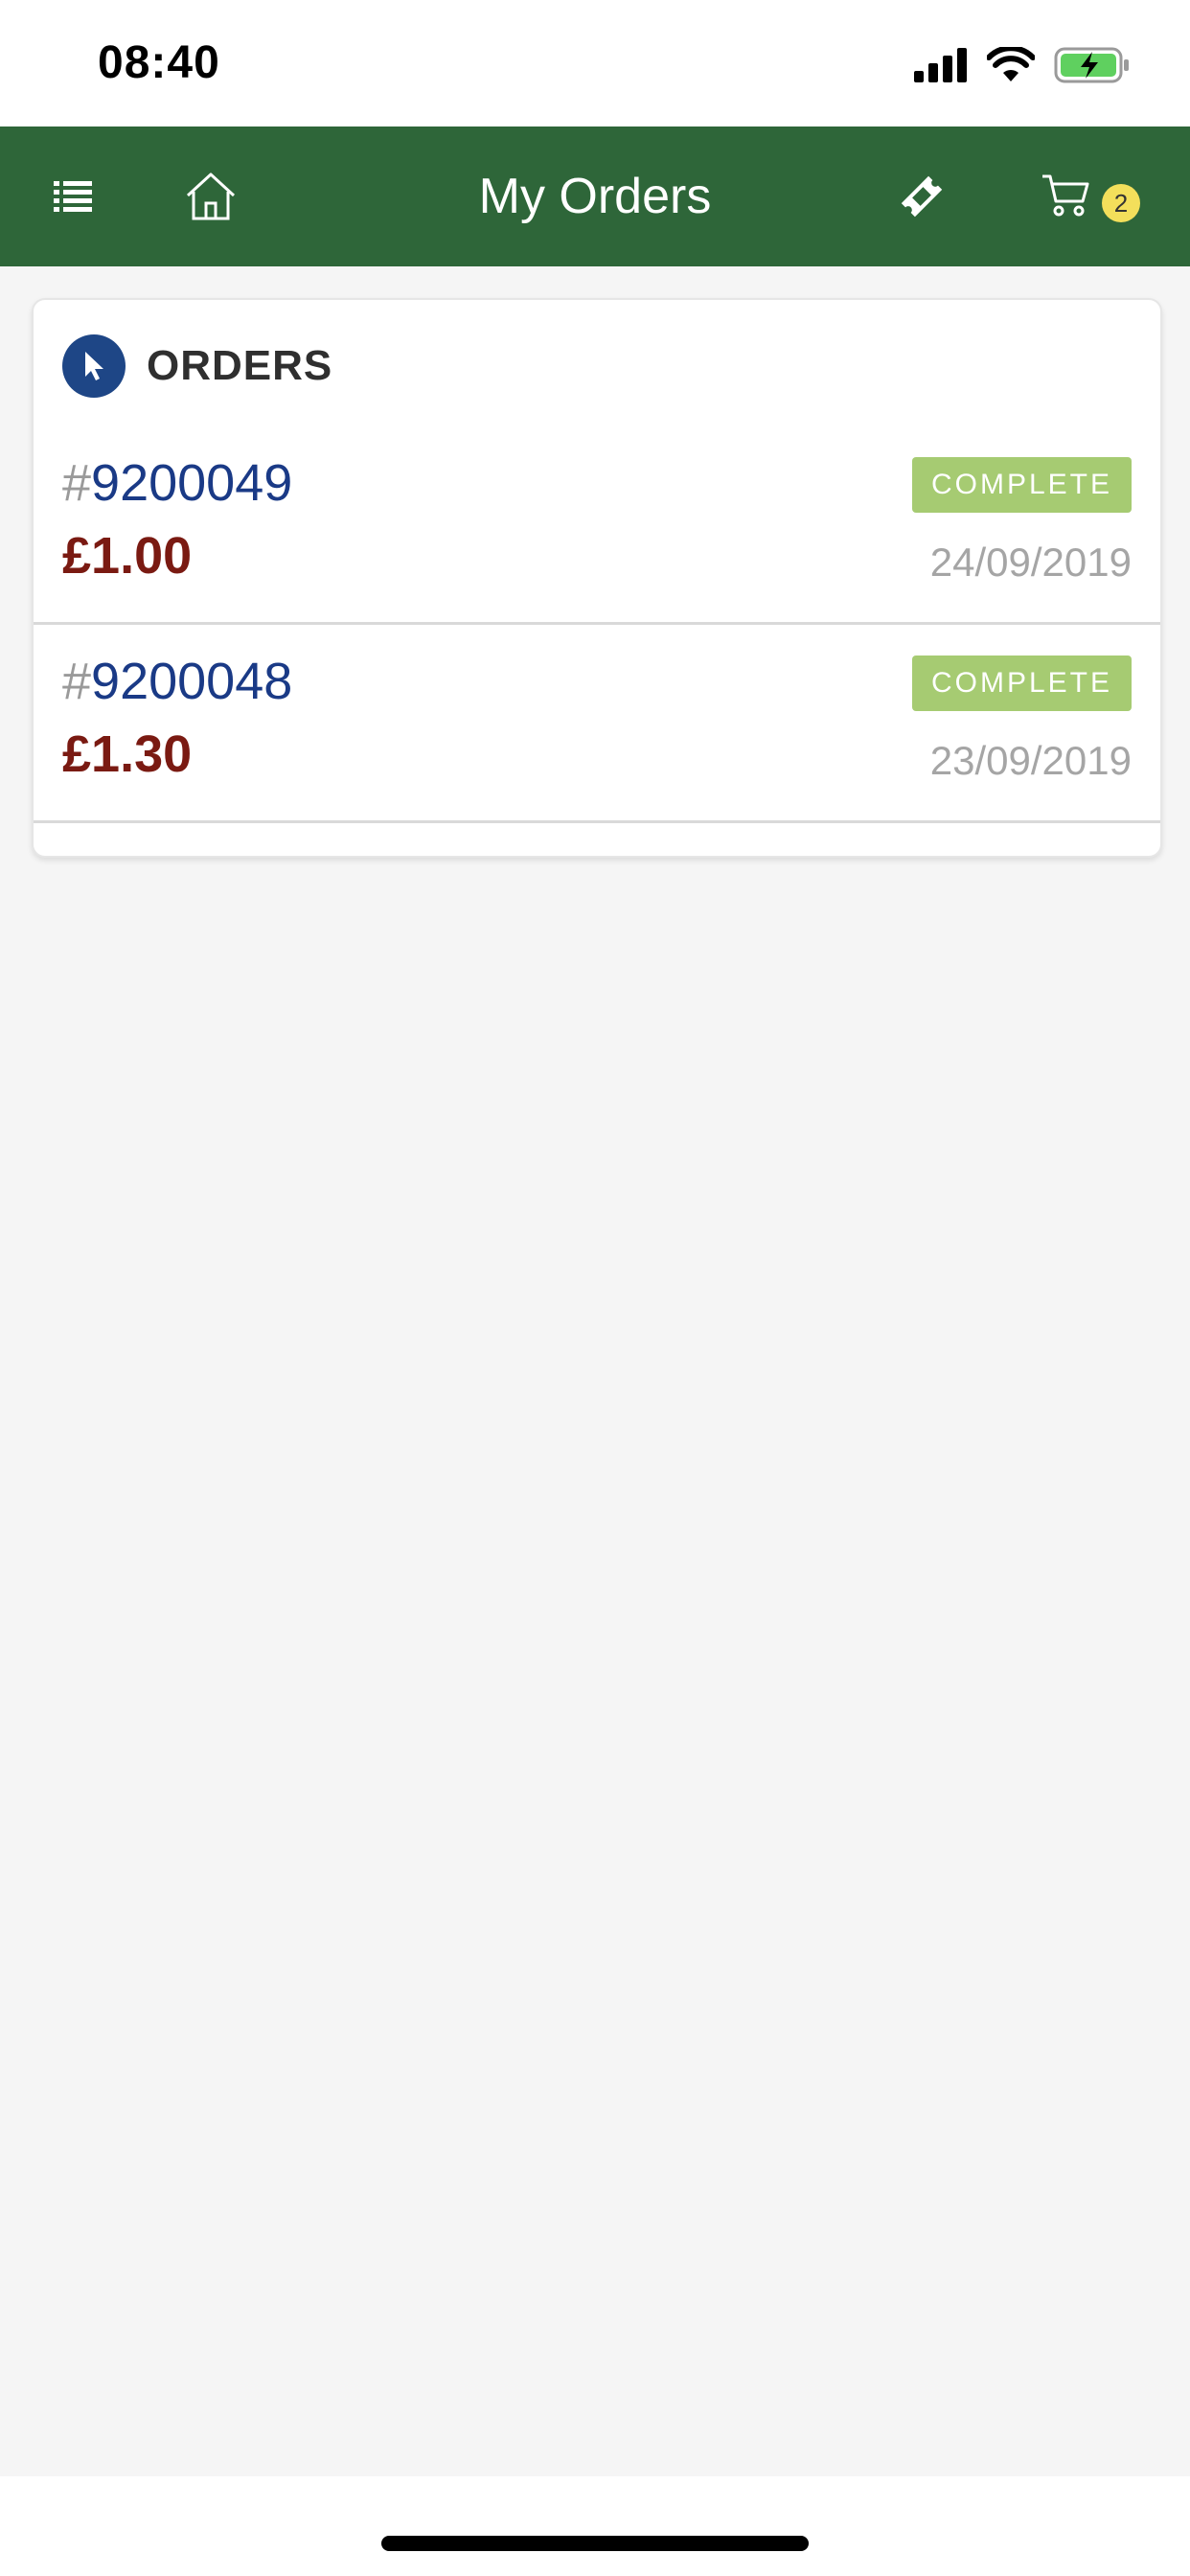 The width and height of the screenshot is (1190, 2576). I want to click on wifi-icon, so click(1011, 64).